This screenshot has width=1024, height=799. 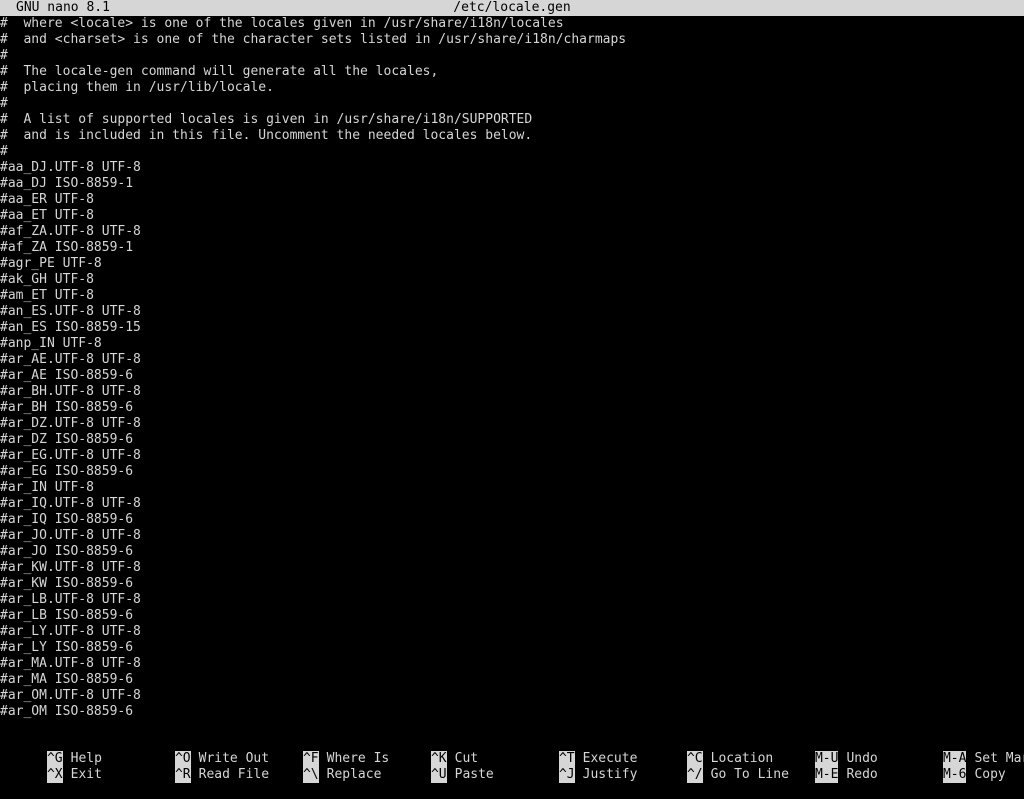 I want to click on editor-line: #anp_IN UTF-8, so click(x=512, y=344).